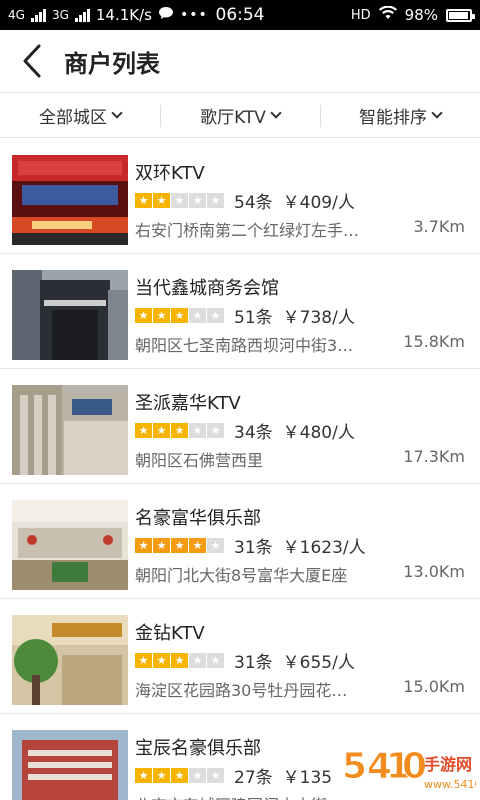 The image size is (480, 800). Describe the element at coordinates (123, 15) in the screenshot. I see `network-speed: 14.1K/s` at that location.